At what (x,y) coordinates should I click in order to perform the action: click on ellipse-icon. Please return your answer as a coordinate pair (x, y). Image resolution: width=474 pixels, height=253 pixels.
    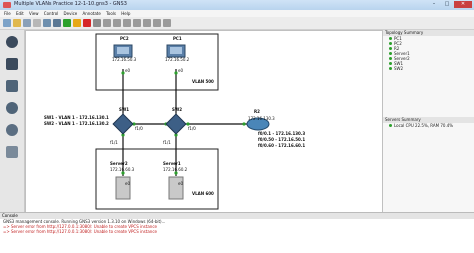
    Looking at the image, I should click on (137, 23).